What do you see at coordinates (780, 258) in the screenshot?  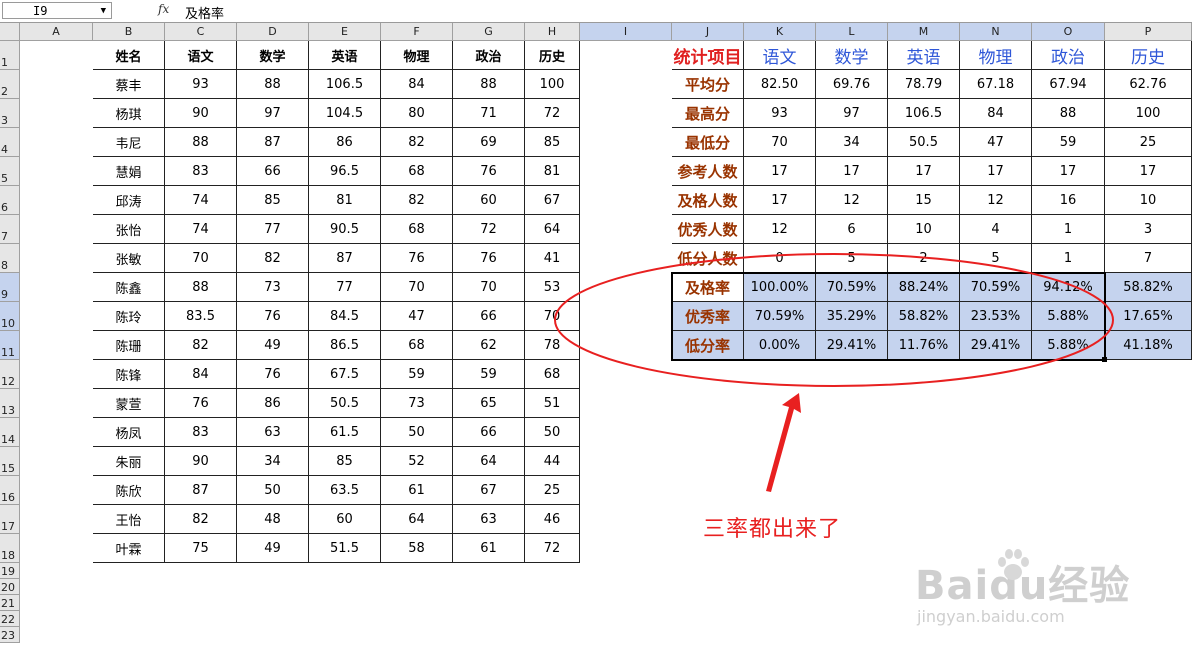 I see `stats-value-cell: 0` at bounding box center [780, 258].